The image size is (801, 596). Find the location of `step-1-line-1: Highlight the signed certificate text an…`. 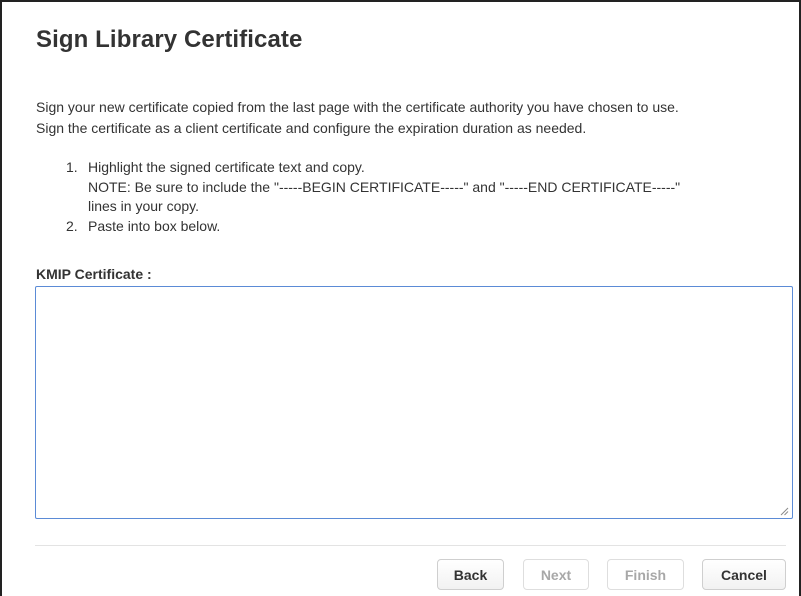

step-1-line-1: Highlight the signed certificate text an… is located at coordinates (226, 167).